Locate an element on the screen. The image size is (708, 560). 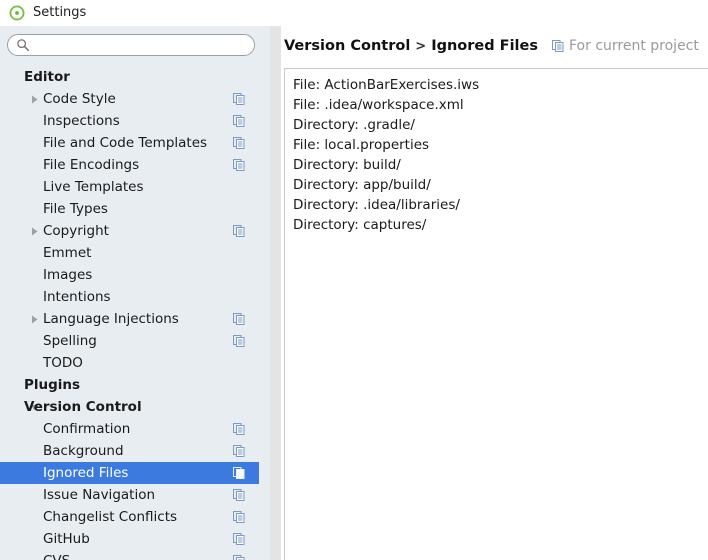
sidebar-item-code-style: Code Style is located at coordinates (129, 99).